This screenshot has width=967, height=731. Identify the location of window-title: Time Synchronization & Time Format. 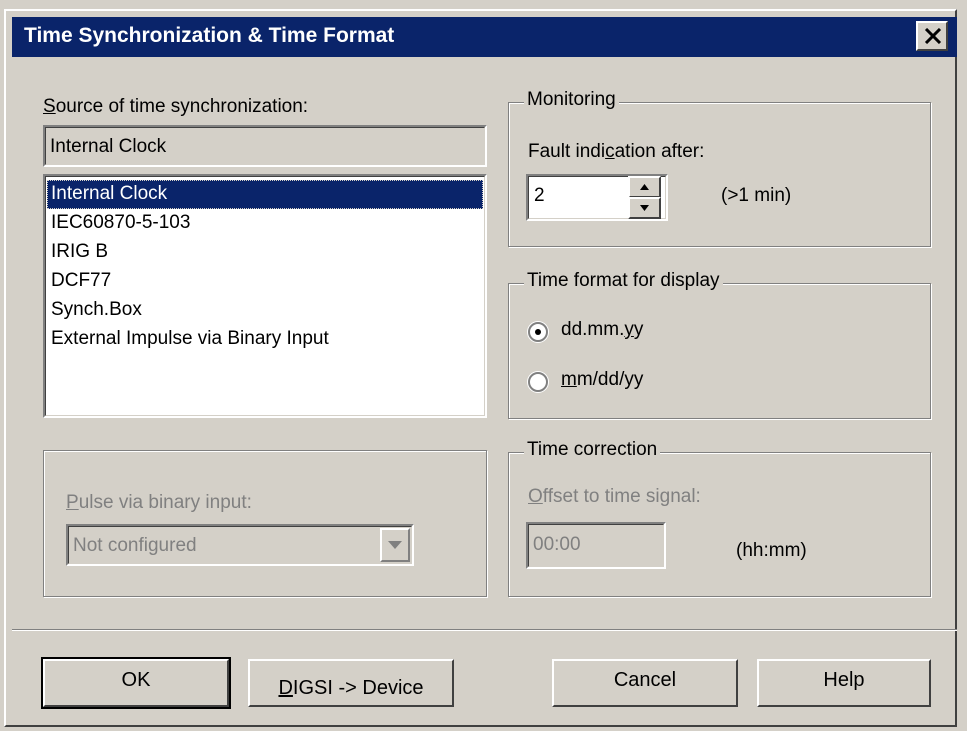
(209, 35).